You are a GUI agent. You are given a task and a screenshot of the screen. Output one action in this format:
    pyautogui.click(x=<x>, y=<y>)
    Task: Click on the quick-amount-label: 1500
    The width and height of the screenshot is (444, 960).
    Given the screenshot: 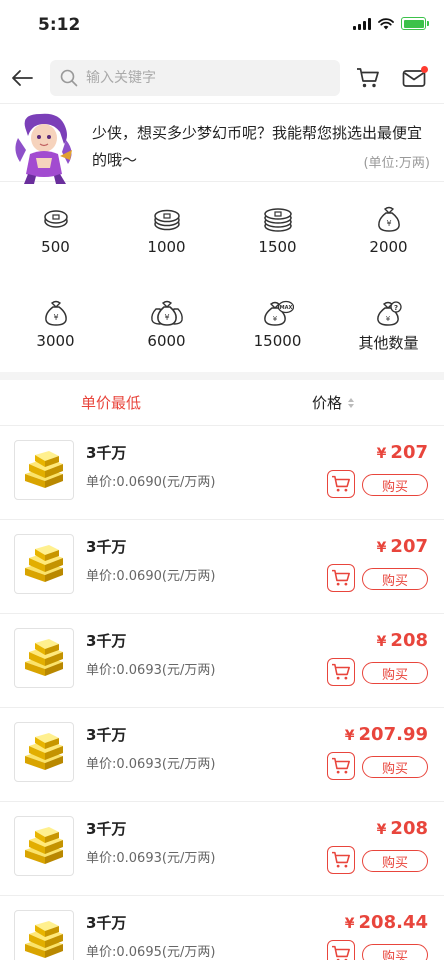 What is the action you would take?
    pyautogui.click(x=277, y=247)
    